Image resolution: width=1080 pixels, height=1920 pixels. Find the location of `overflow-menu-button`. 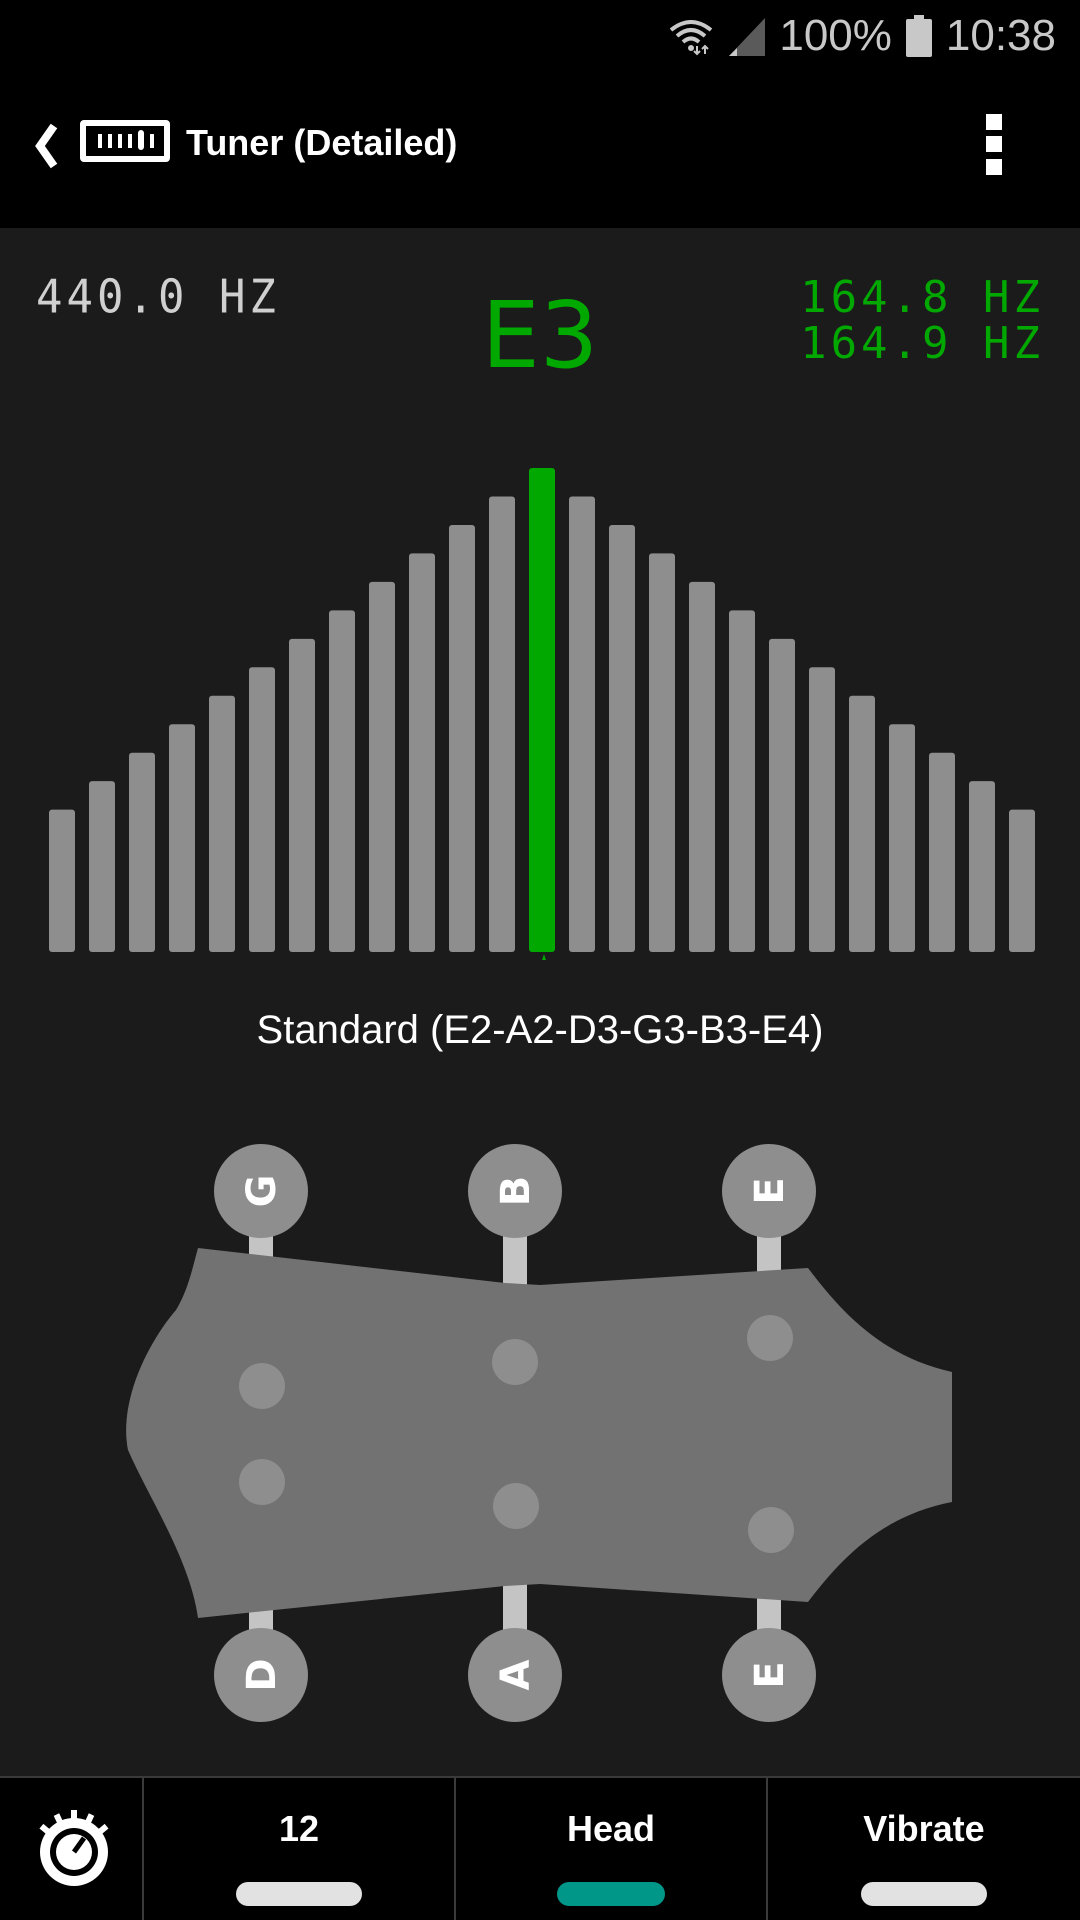

overflow-menu-button is located at coordinates (995, 145).